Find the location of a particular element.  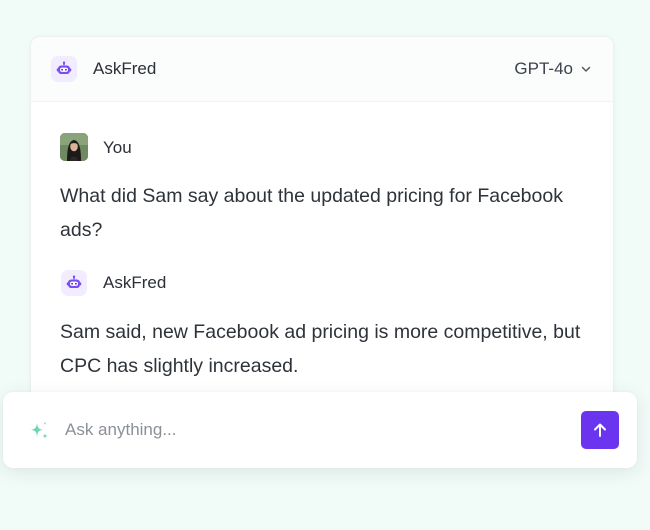

sparkle-icon is located at coordinates (39, 431).